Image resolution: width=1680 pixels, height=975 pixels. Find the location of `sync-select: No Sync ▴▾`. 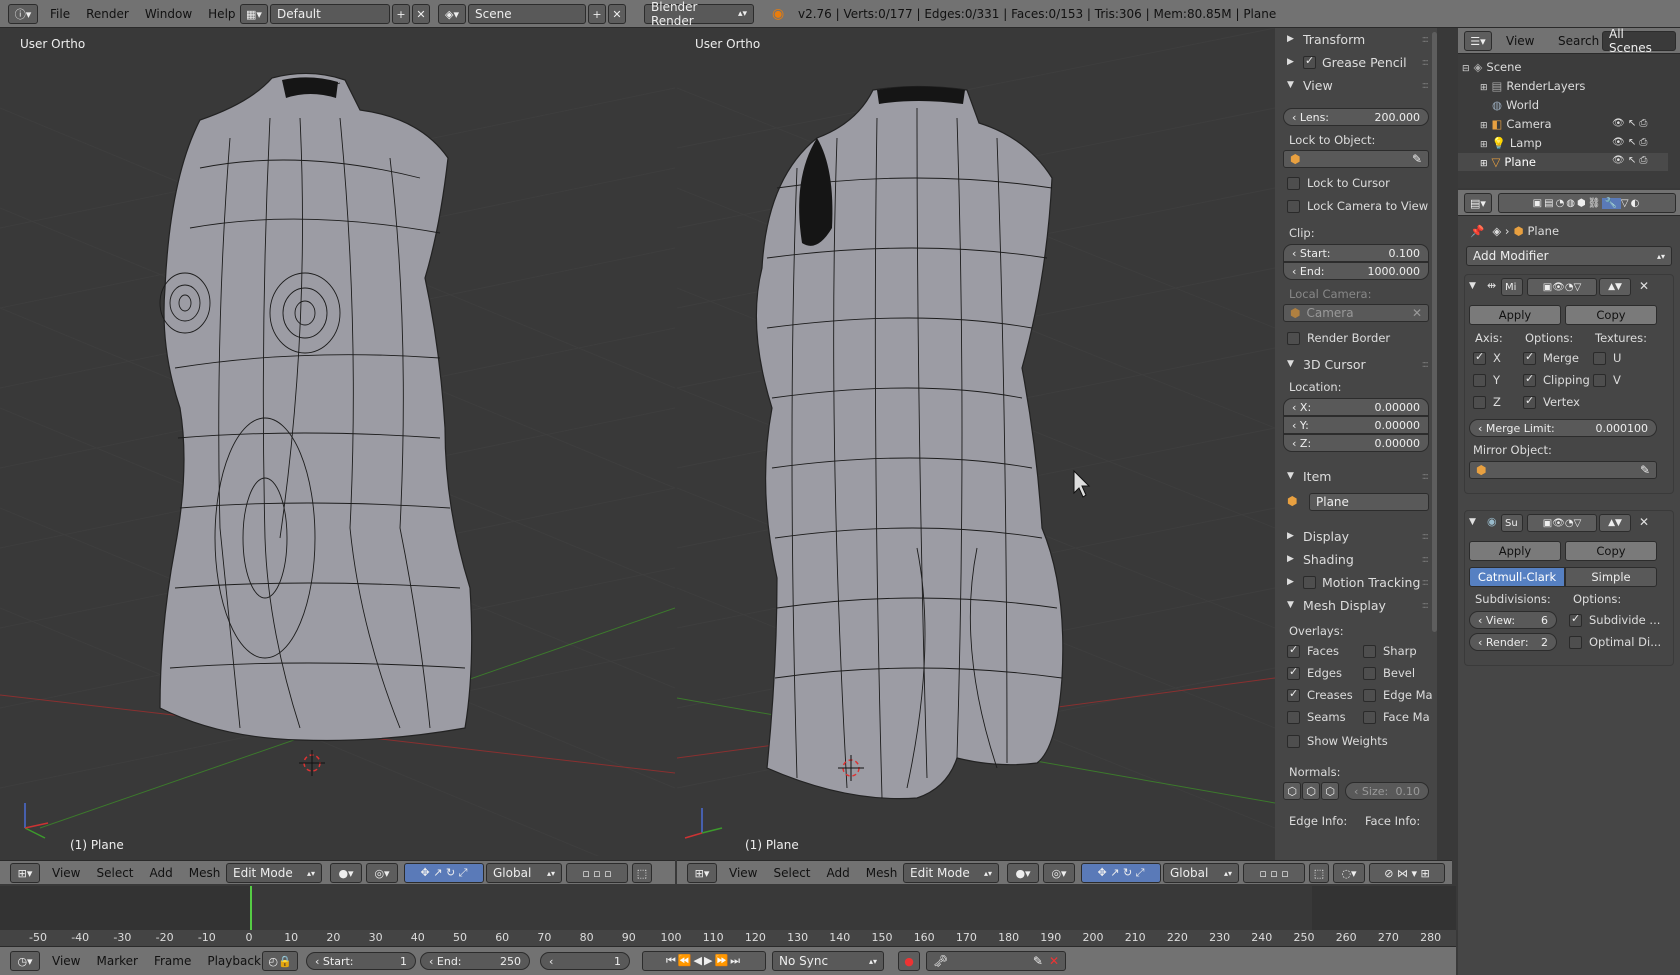

sync-select: No Sync ▴▾ is located at coordinates (828, 961).